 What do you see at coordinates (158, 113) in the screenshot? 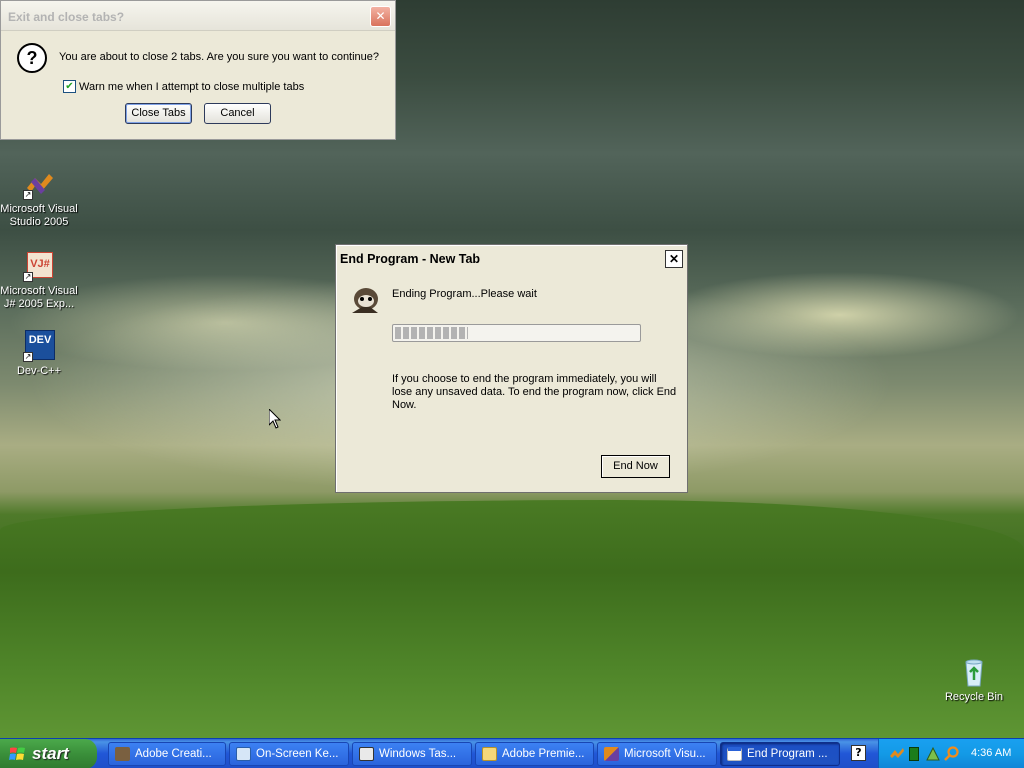
I see `close-tabs-button: Close Tabs` at bounding box center [158, 113].